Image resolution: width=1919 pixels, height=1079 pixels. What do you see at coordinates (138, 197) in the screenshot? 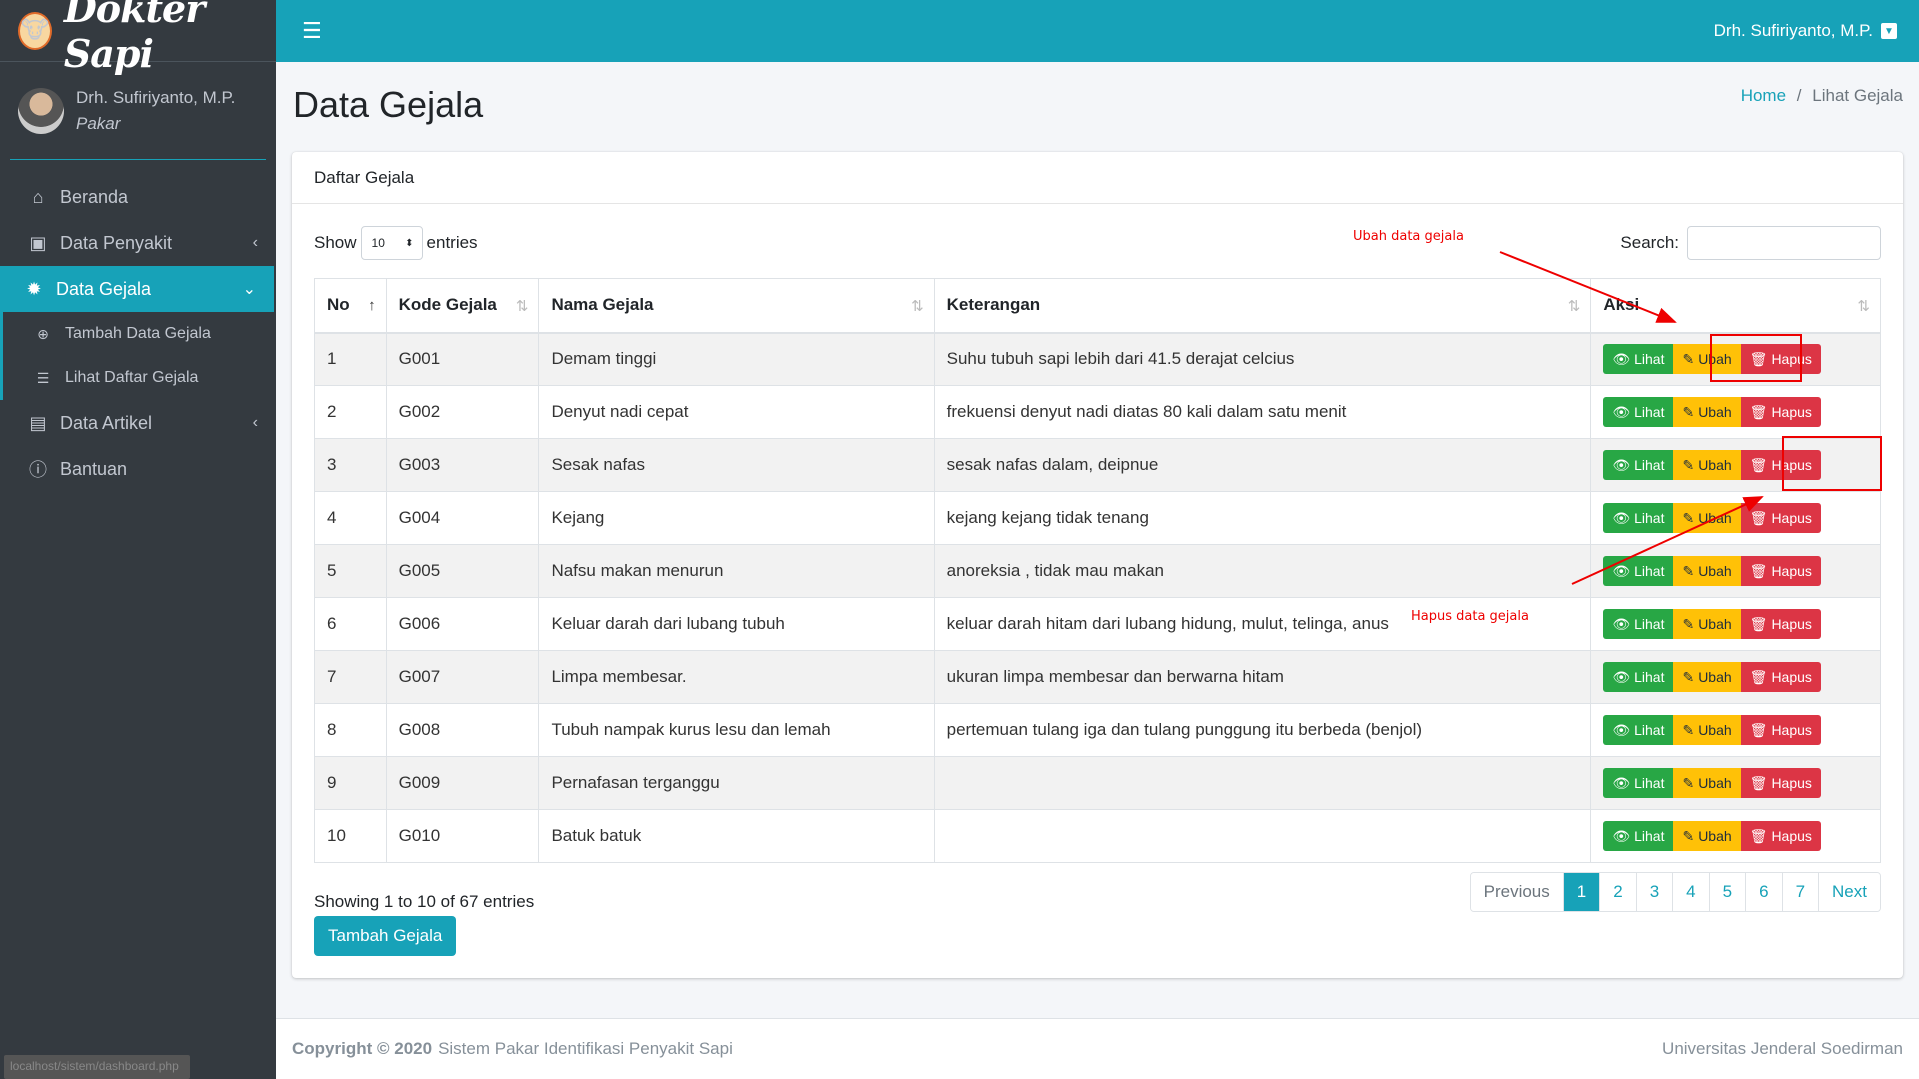
I see `sidebar-item-beranda: ⌂ Beranda` at bounding box center [138, 197].